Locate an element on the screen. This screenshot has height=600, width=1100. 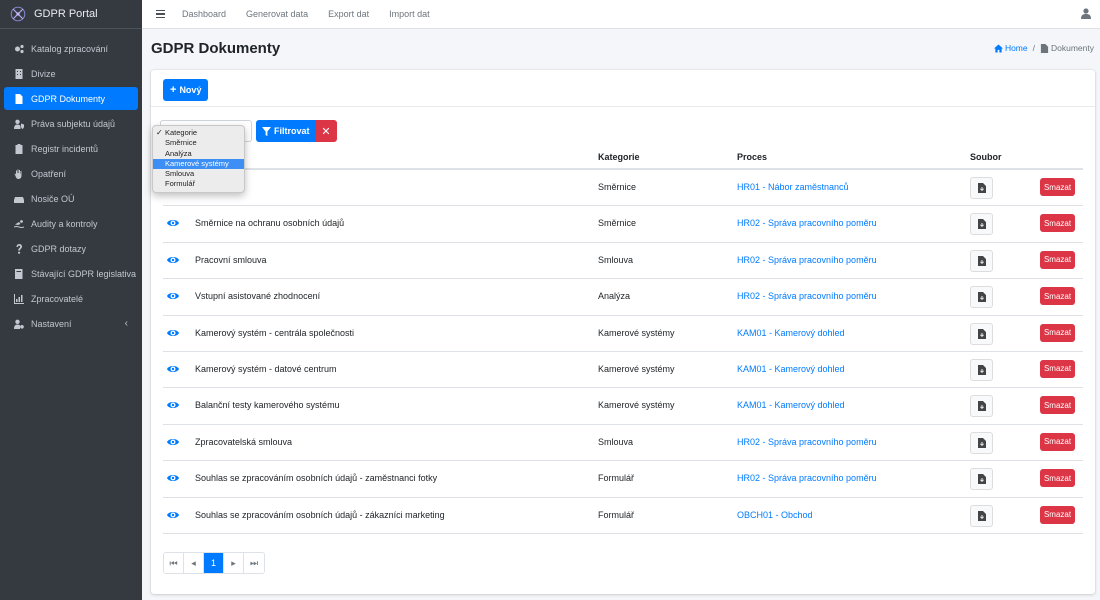
sidebar-item-0: Katalog zpracování is located at coordinates (71, 48).